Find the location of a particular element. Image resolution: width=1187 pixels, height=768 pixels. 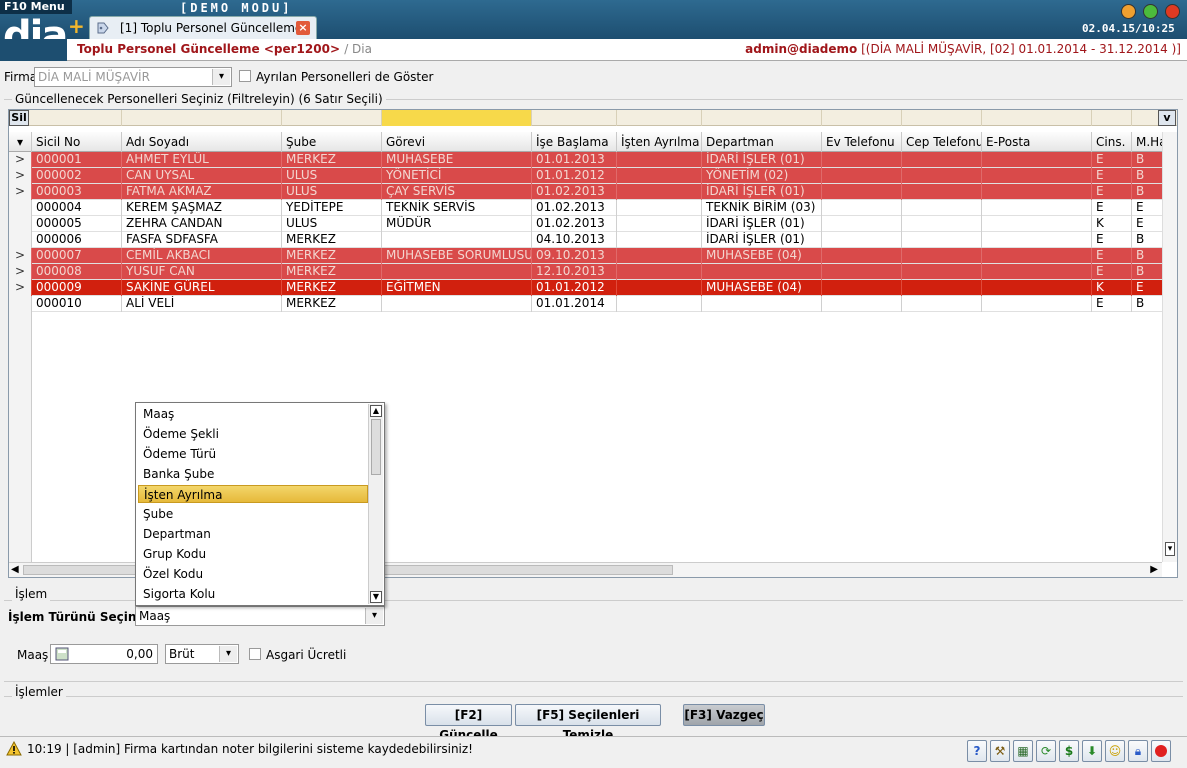

column-header: Departman is located at coordinates (762, 142).